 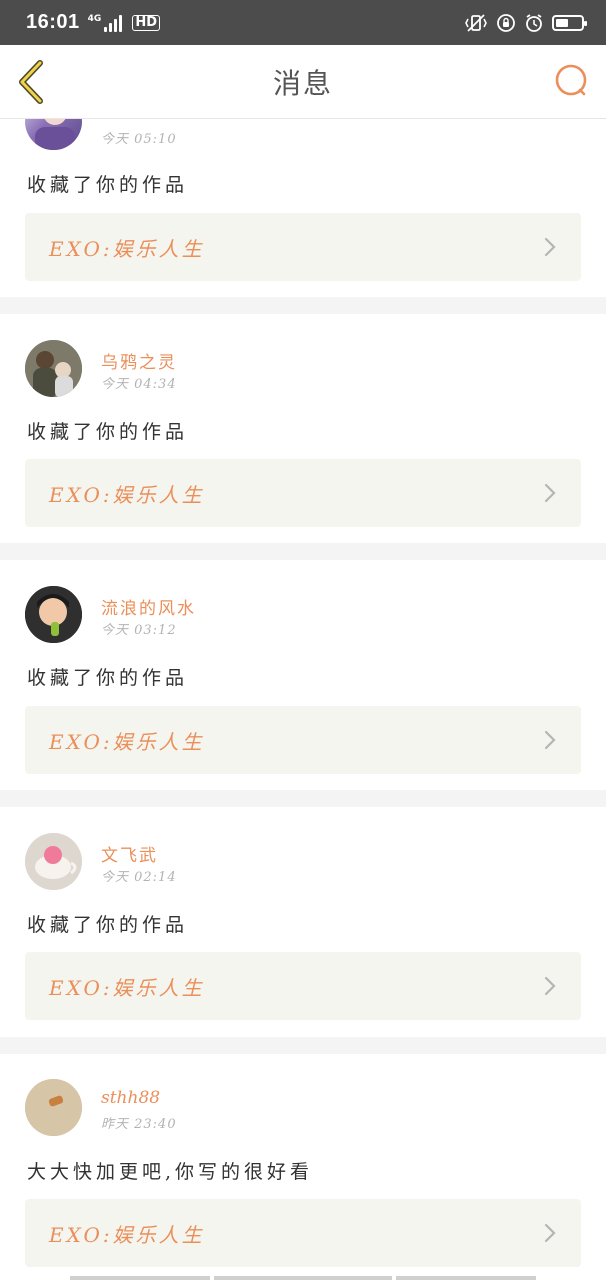 I want to click on status-bar: 16:01 4G HD, so click(x=303, y=22).